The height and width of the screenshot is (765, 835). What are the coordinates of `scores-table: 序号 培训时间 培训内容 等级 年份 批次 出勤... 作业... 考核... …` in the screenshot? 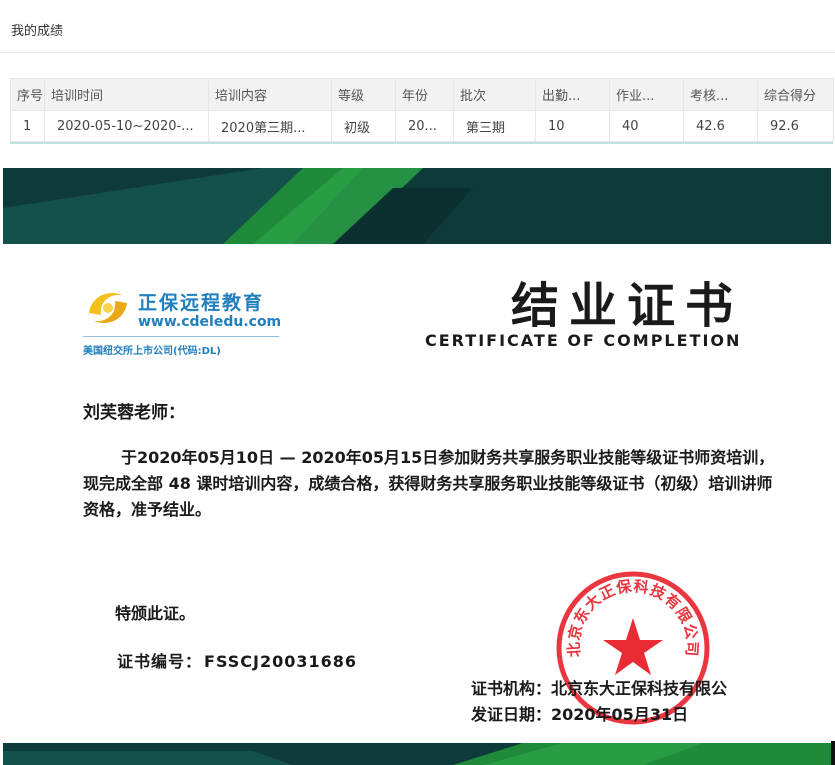 It's located at (422, 110).